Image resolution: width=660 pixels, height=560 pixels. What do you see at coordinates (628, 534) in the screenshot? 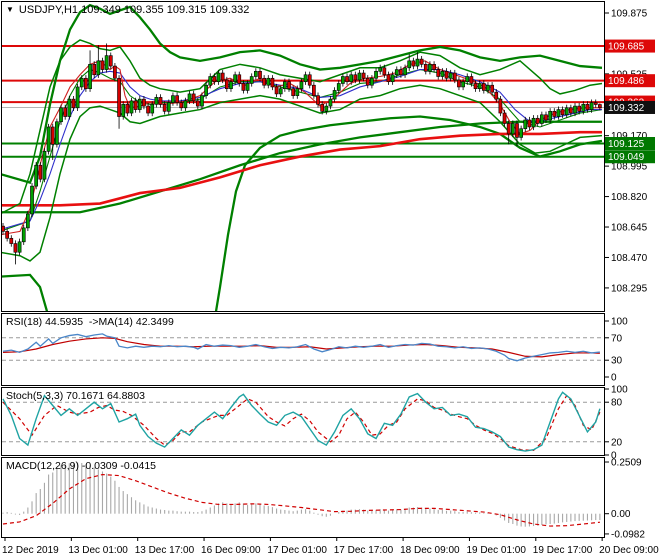
I see `macd-axis-label: -0.0982` at bounding box center [628, 534].